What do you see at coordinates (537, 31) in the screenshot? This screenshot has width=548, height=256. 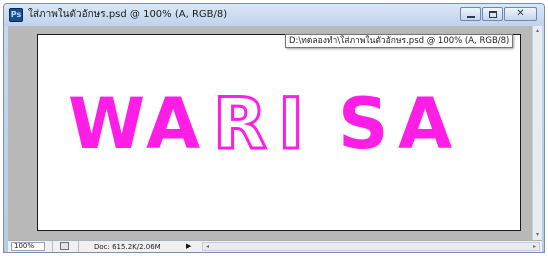 I see `scroll-up-icon: ▴` at bounding box center [537, 31].